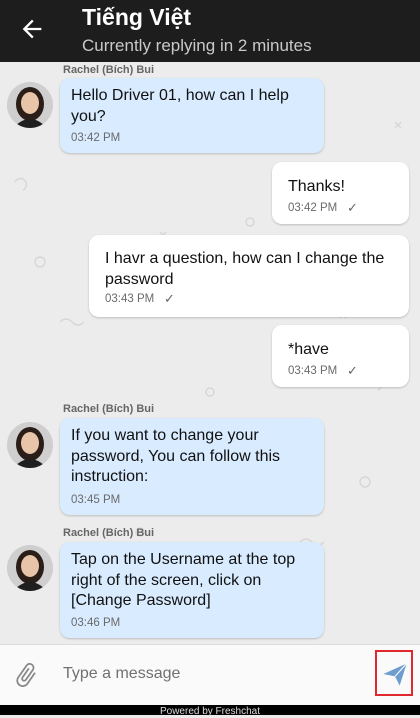  I want to click on message-composer: Type a message, so click(210, 675).